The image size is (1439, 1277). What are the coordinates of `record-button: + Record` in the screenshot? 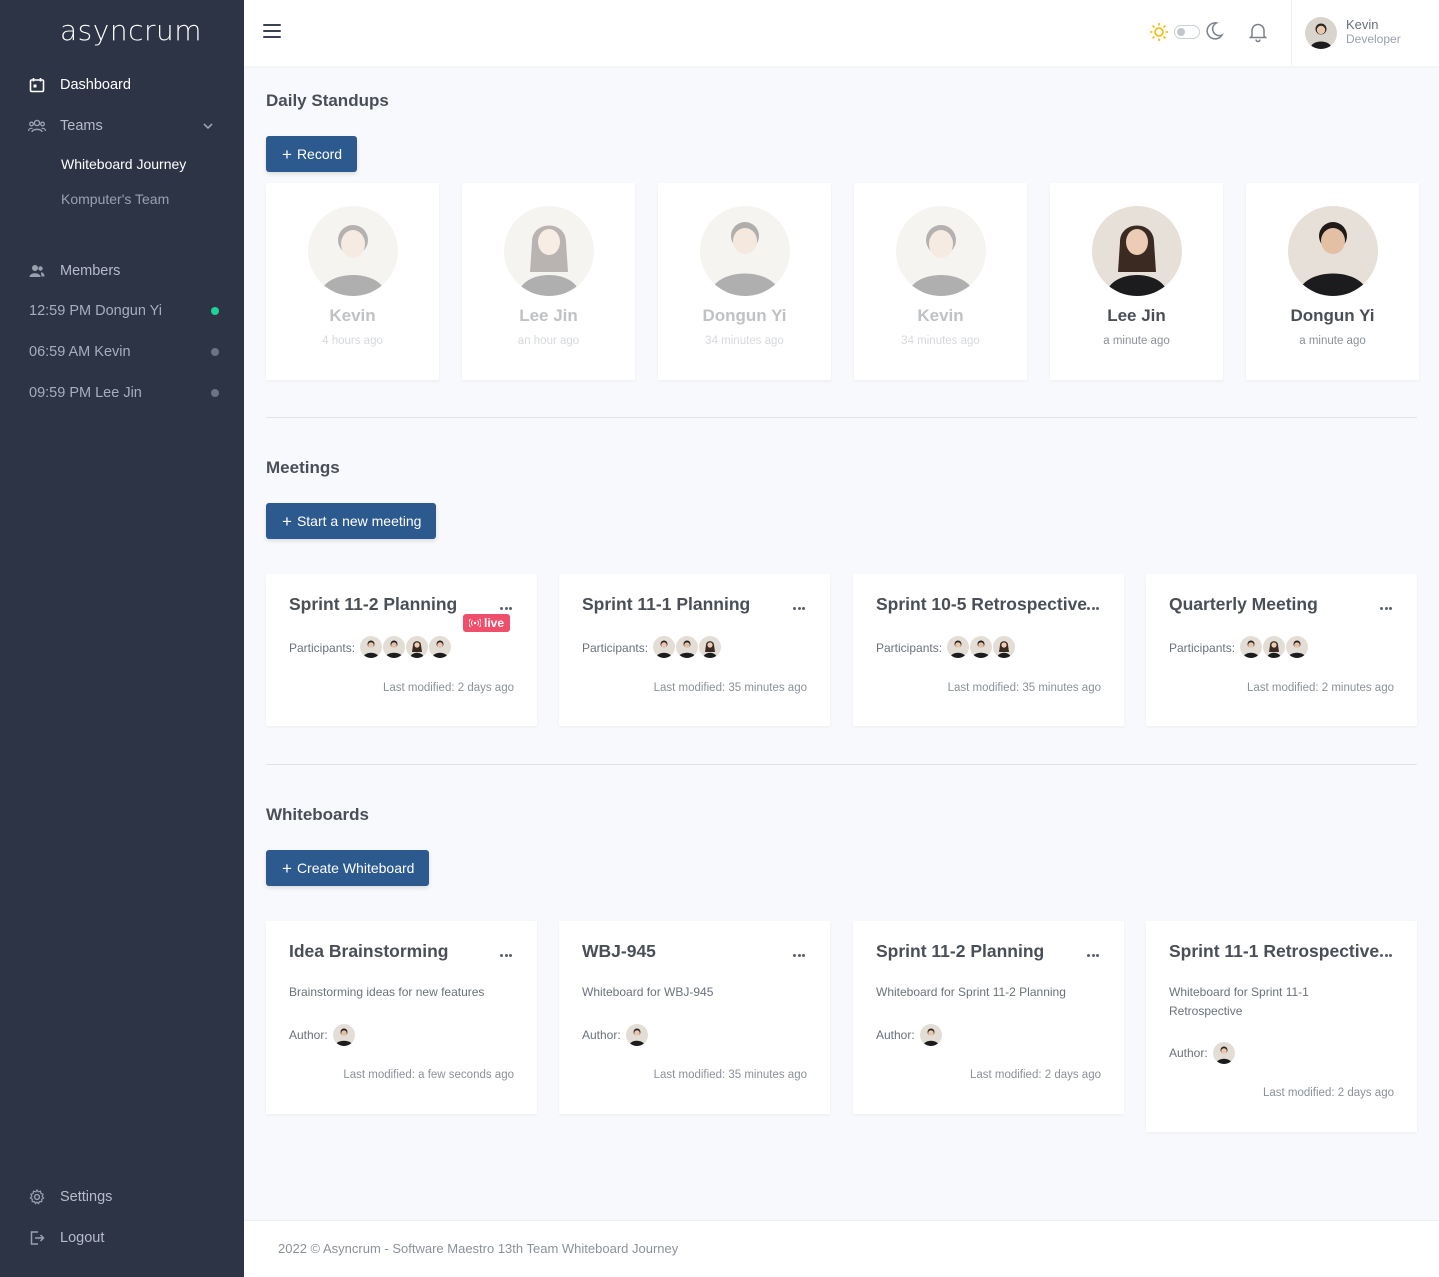 It's located at (312, 154).